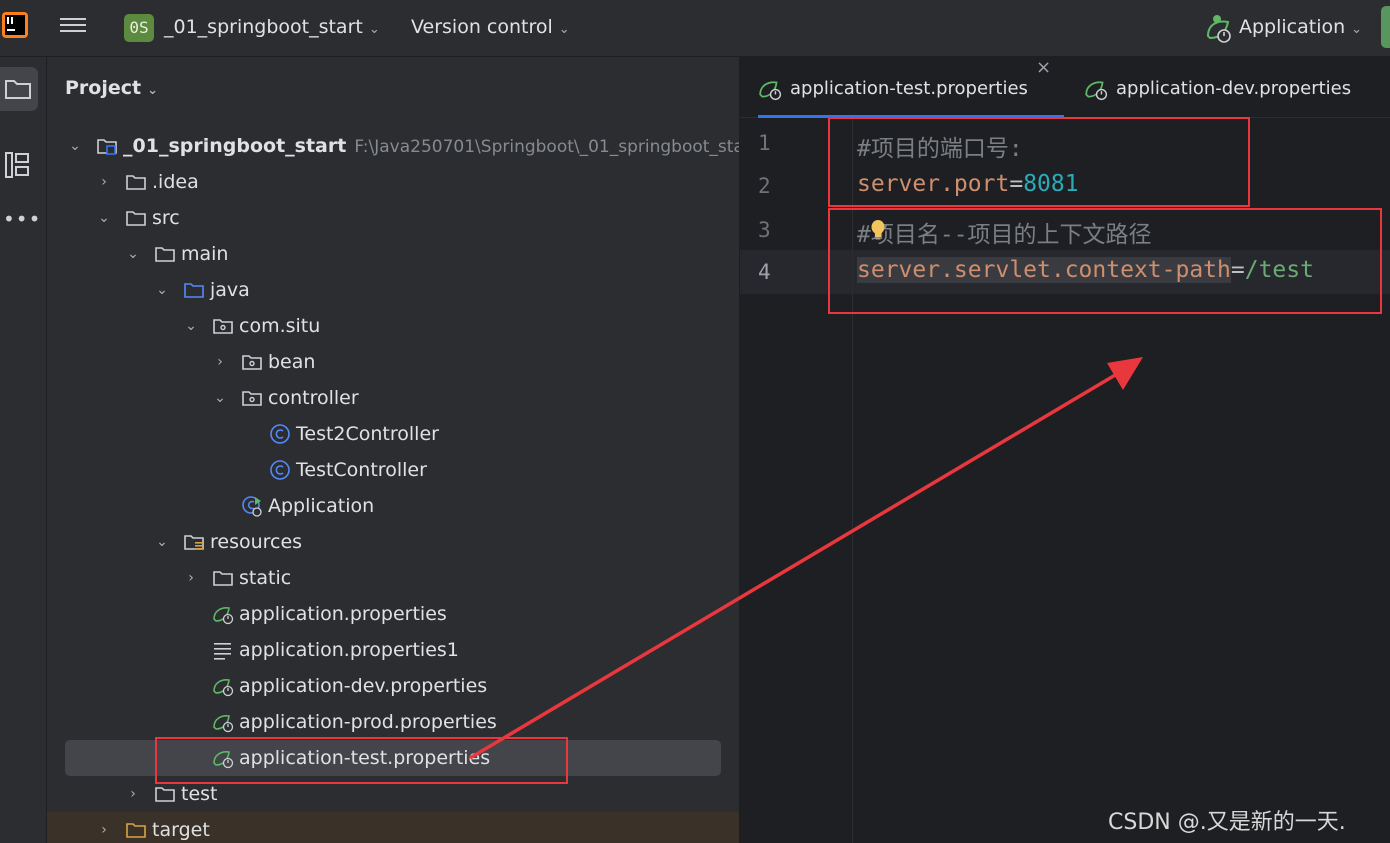 This screenshot has width=1390, height=843. I want to click on project-folder-icon, so click(18, 89).